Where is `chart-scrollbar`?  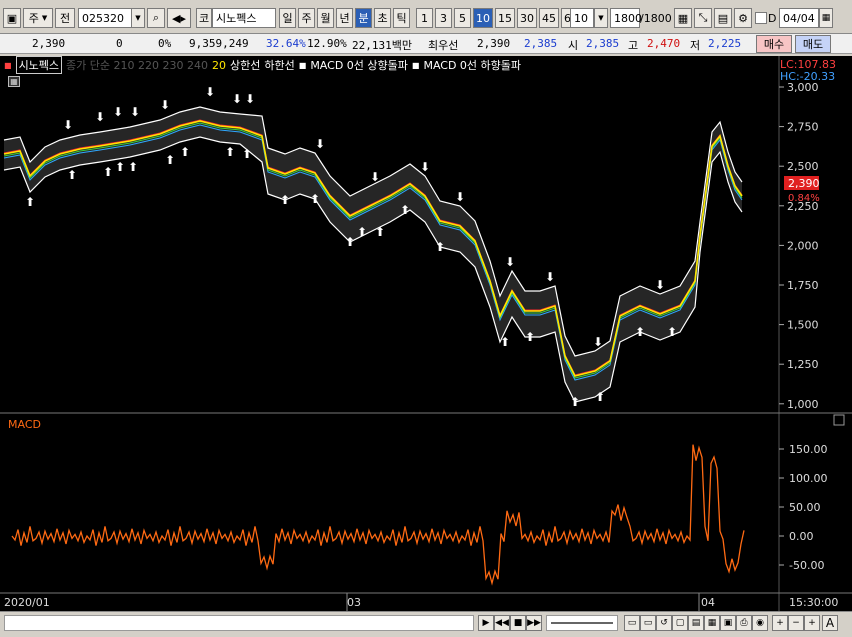 chart-scrollbar is located at coordinates (239, 623).